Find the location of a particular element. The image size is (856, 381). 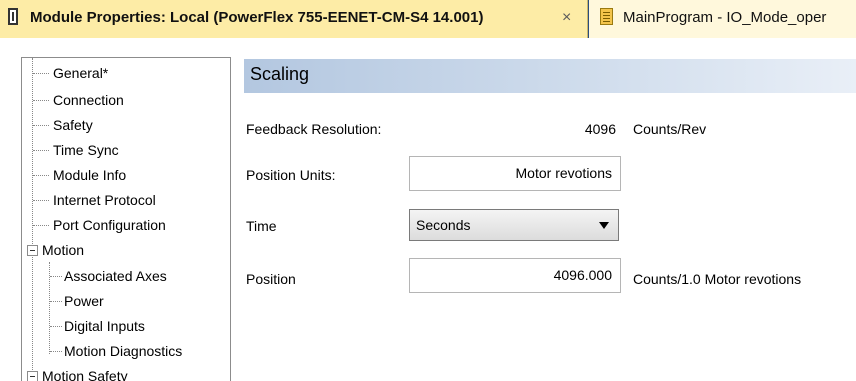

tree-item-motion-diagnostics: Motion Diagnostics is located at coordinates (123, 351).